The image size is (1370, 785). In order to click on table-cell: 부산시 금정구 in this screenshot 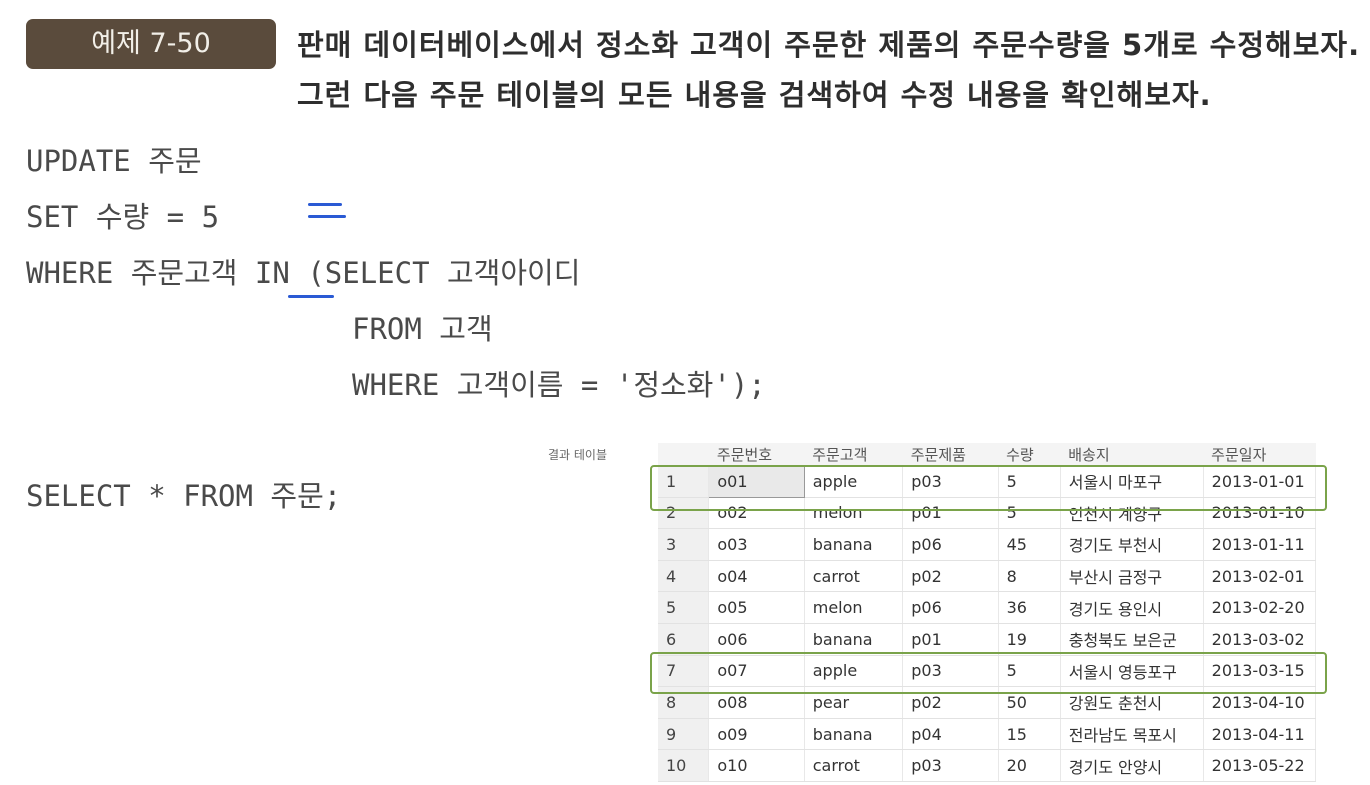, I will do `click(1132, 576)`.